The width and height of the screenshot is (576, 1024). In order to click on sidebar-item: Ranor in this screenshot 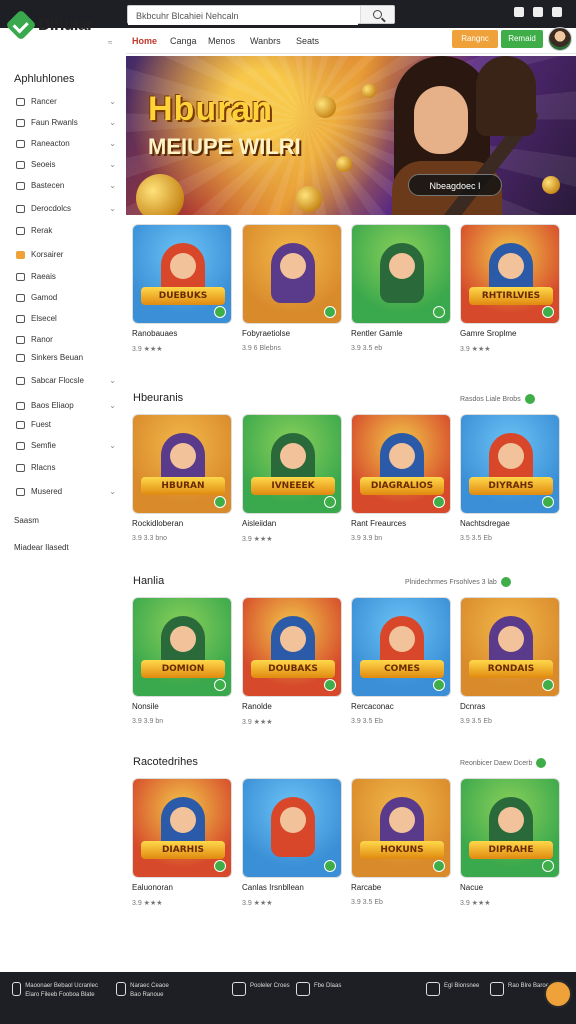, I will do `click(66, 339)`.